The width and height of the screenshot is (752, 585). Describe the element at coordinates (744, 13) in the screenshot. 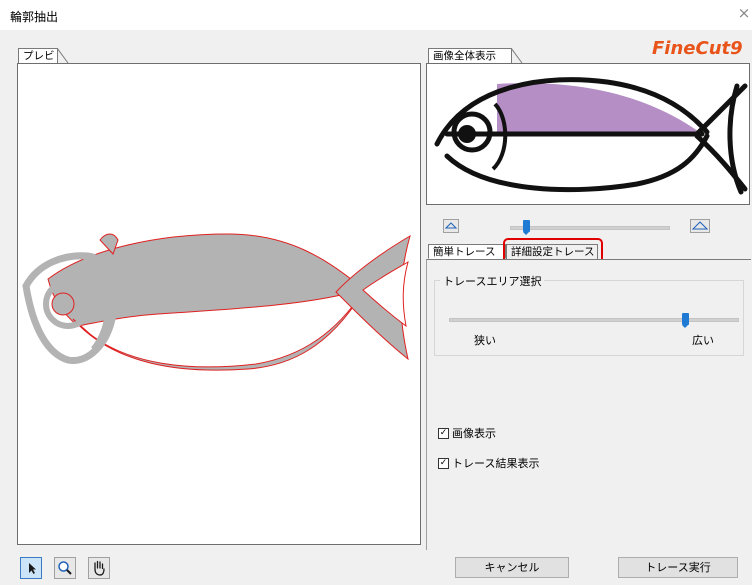

I see `close-icon: ×` at that location.